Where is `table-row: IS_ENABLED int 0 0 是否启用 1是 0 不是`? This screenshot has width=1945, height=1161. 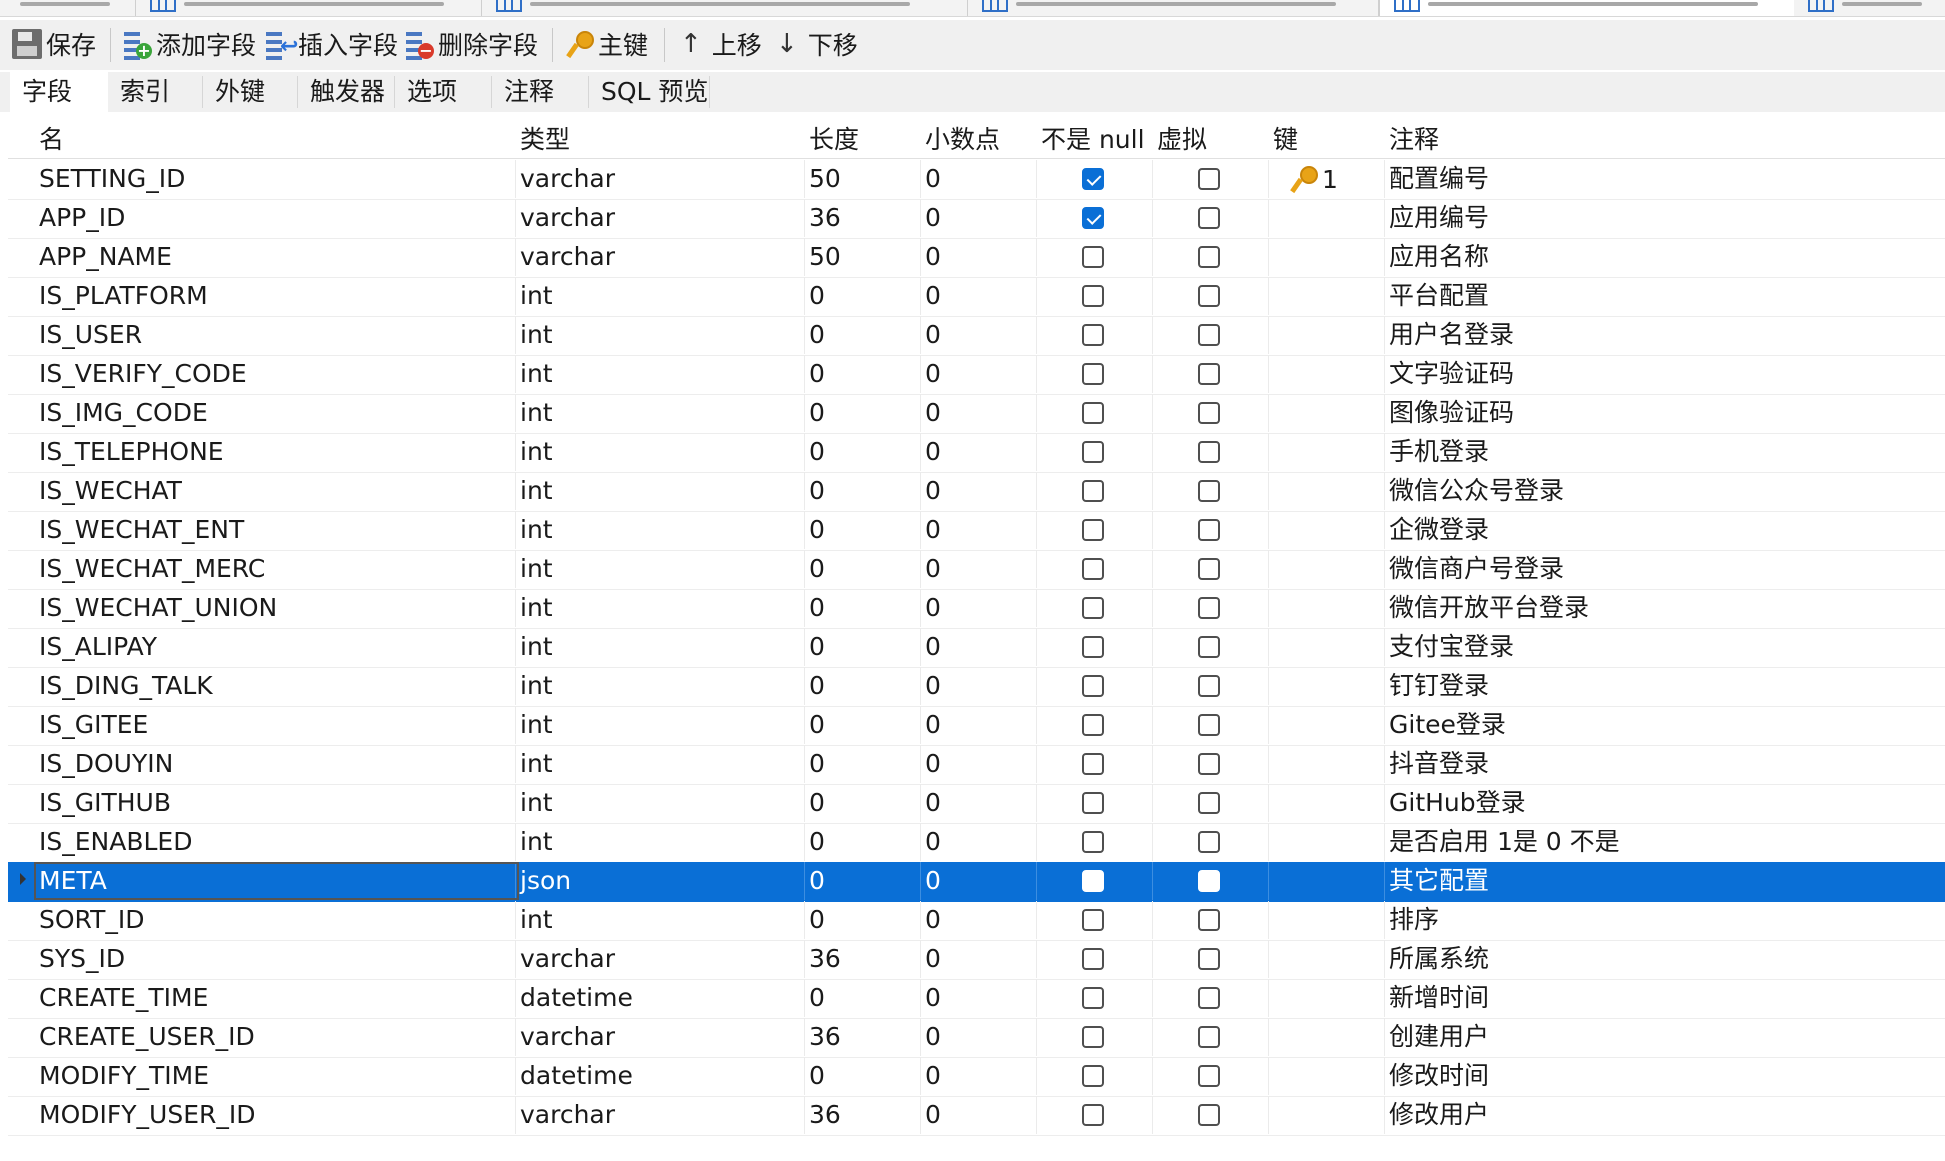 table-row: IS_ENABLED int 0 0 是否启用 1是 0 不是 is located at coordinates (976, 843).